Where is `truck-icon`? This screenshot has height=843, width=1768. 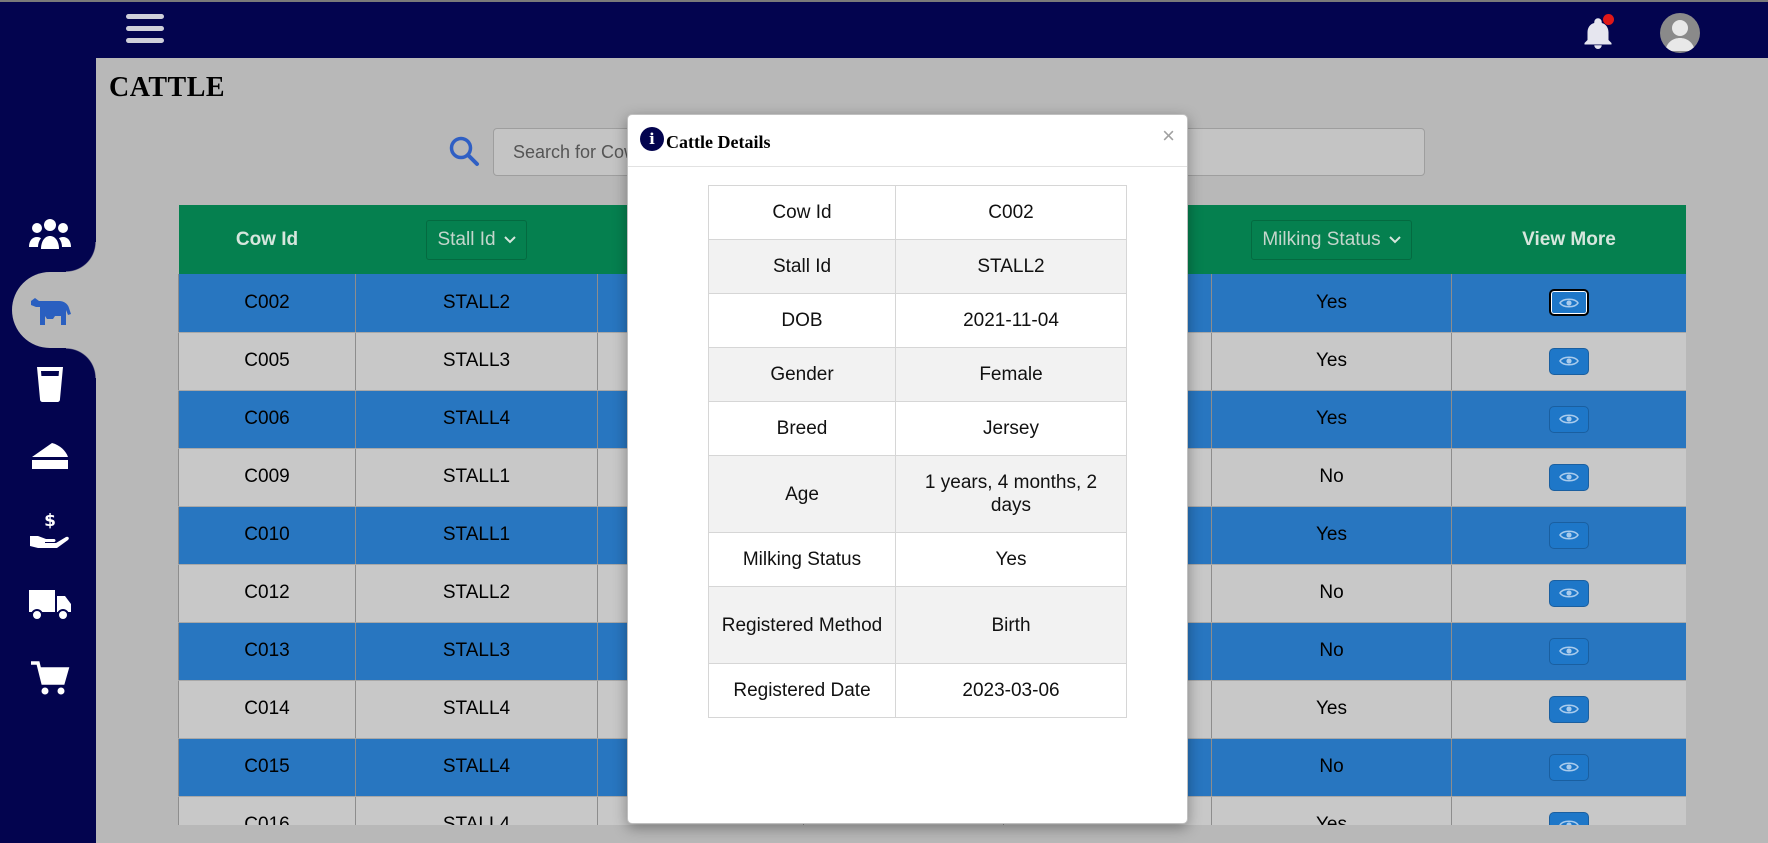
truck-icon is located at coordinates (50, 605).